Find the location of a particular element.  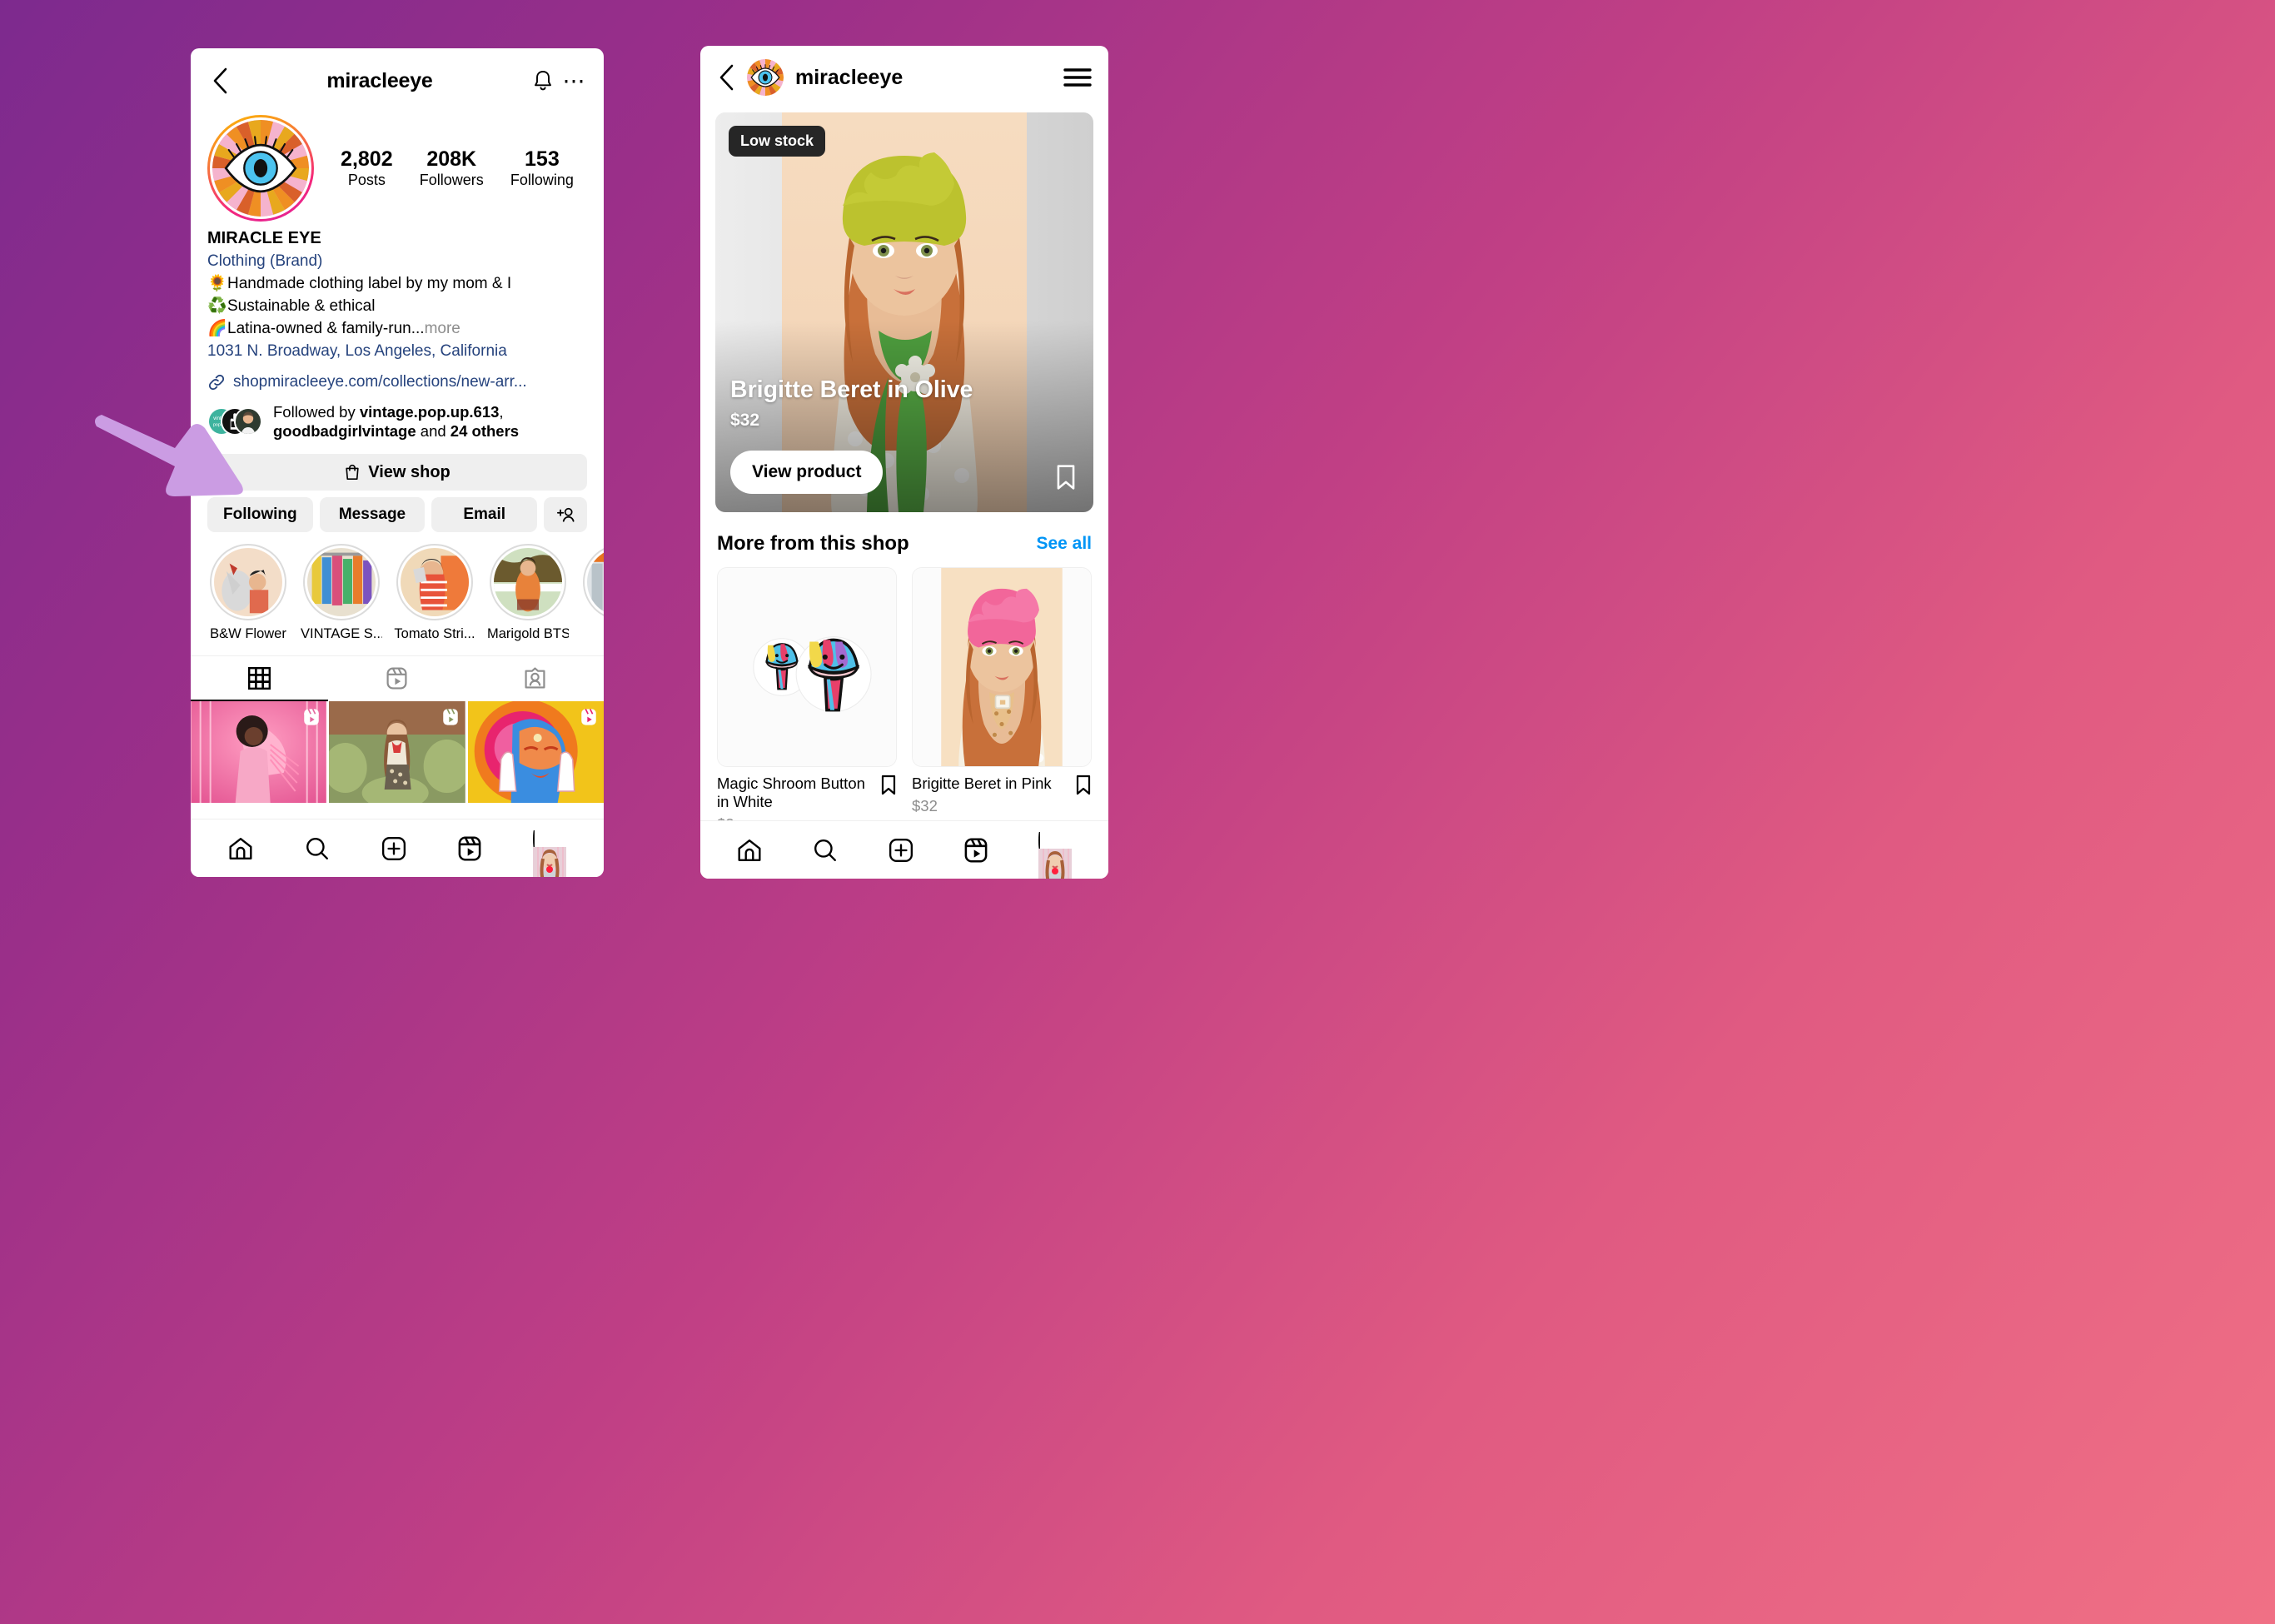

profile-top-bar: miracleeye ⋯ is located at coordinates (397, 81).